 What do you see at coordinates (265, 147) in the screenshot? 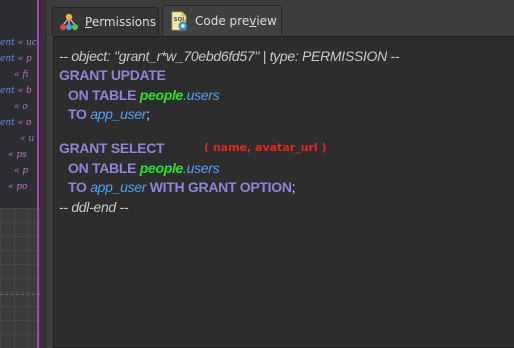
I see `column-list-annotation: ( name, avatar_url )` at bounding box center [265, 147].